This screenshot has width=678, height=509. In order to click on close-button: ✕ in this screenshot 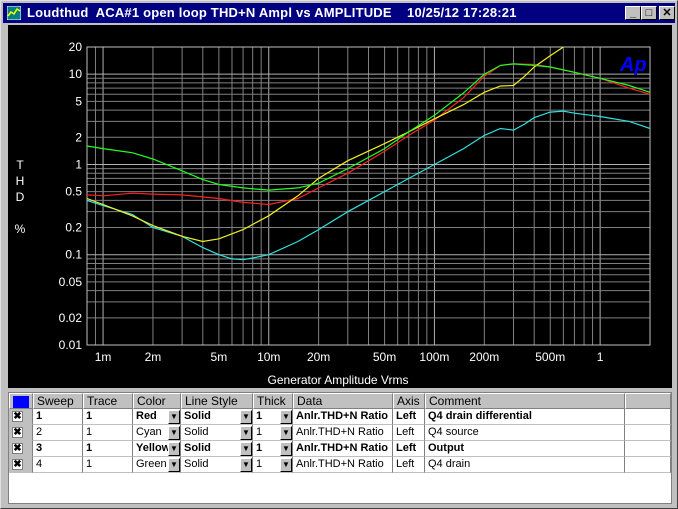, I will do `click(667, 13)`.